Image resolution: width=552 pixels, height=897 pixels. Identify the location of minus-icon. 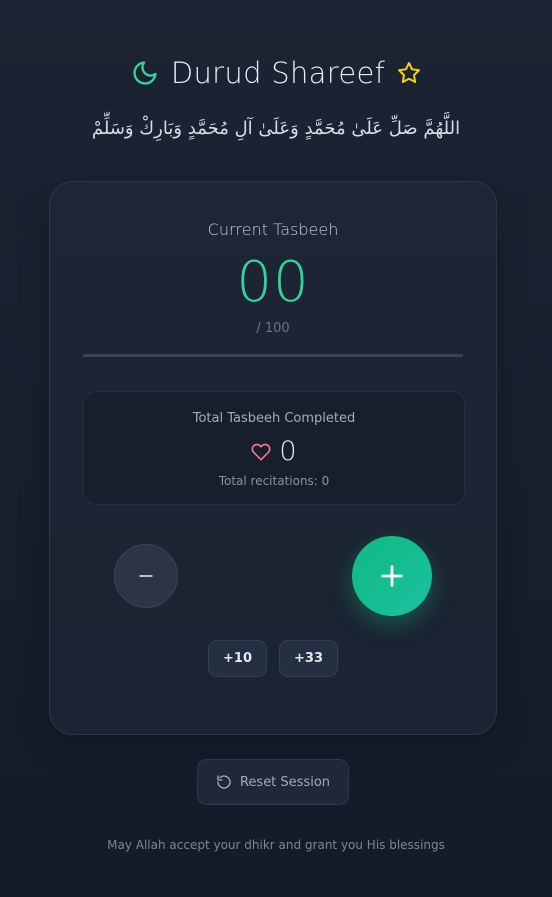
(146, 576).